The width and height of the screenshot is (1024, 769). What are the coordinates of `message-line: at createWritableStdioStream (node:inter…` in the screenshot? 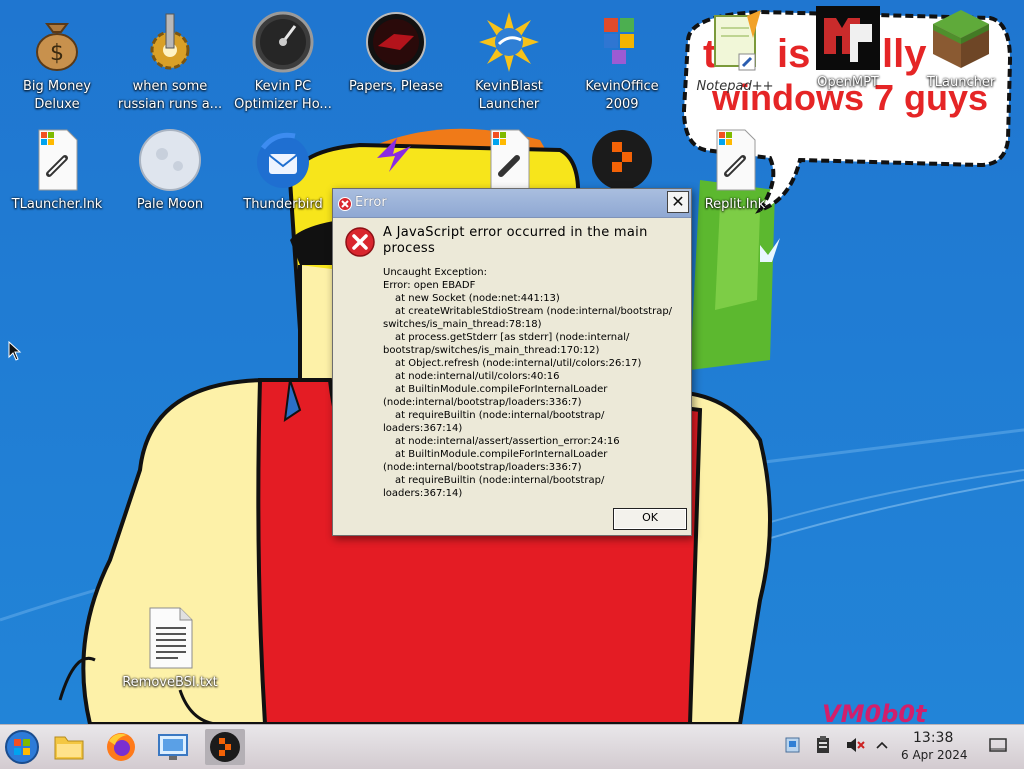 It's located at (534, 311).